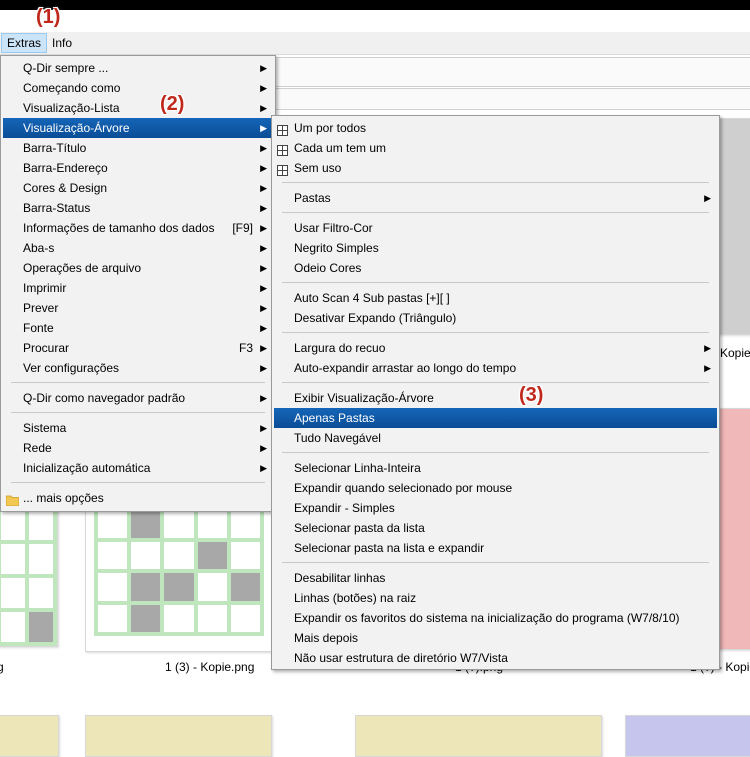 The height and width of the screenshot is (757, 750). Describe the element at coordinates (495, 418) in the screenshot. I see `menu-item-apenas-pastas: Apenas Pastas` at that location.